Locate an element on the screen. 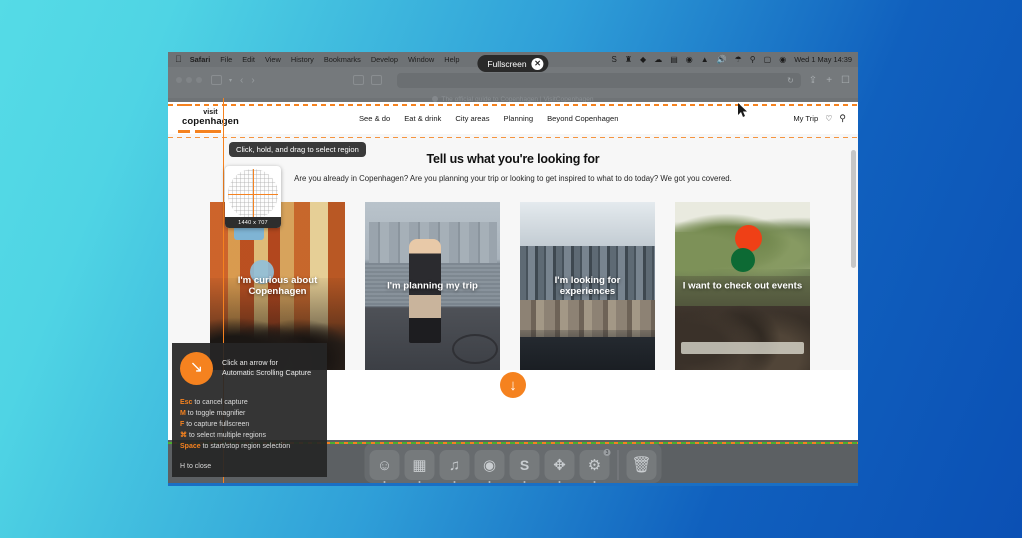 This screenshot has height=538, width=1022. my-trip-label: My Trip is located at coordinates (805, 118).